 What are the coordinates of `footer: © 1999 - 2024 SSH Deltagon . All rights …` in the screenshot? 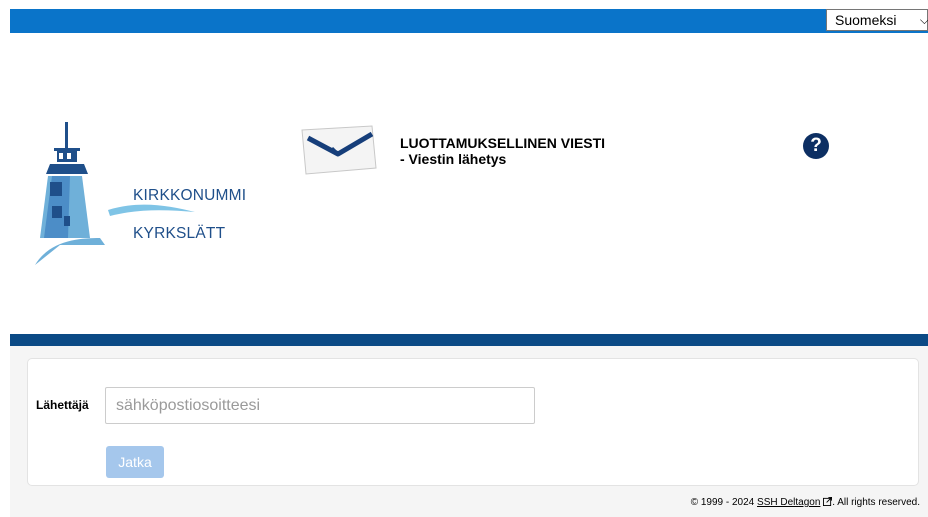 It's located at (805, 502).